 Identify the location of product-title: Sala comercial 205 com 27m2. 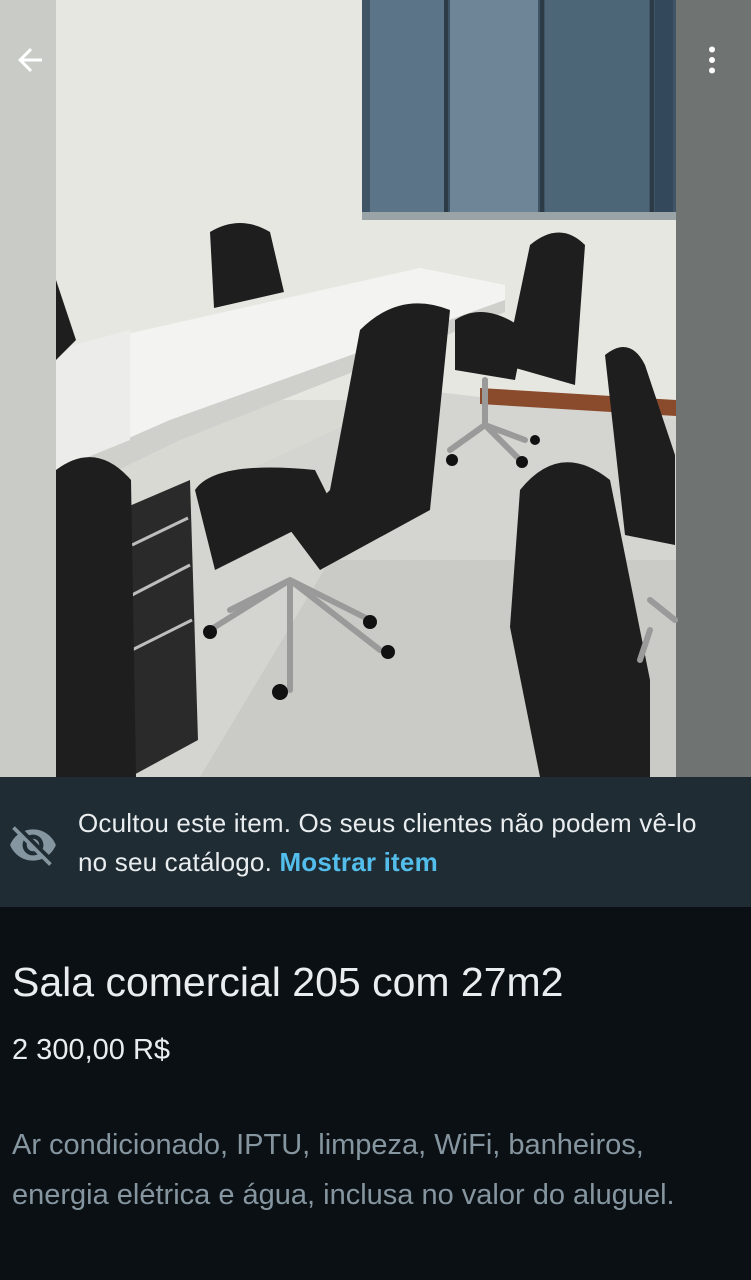
(288, 982).